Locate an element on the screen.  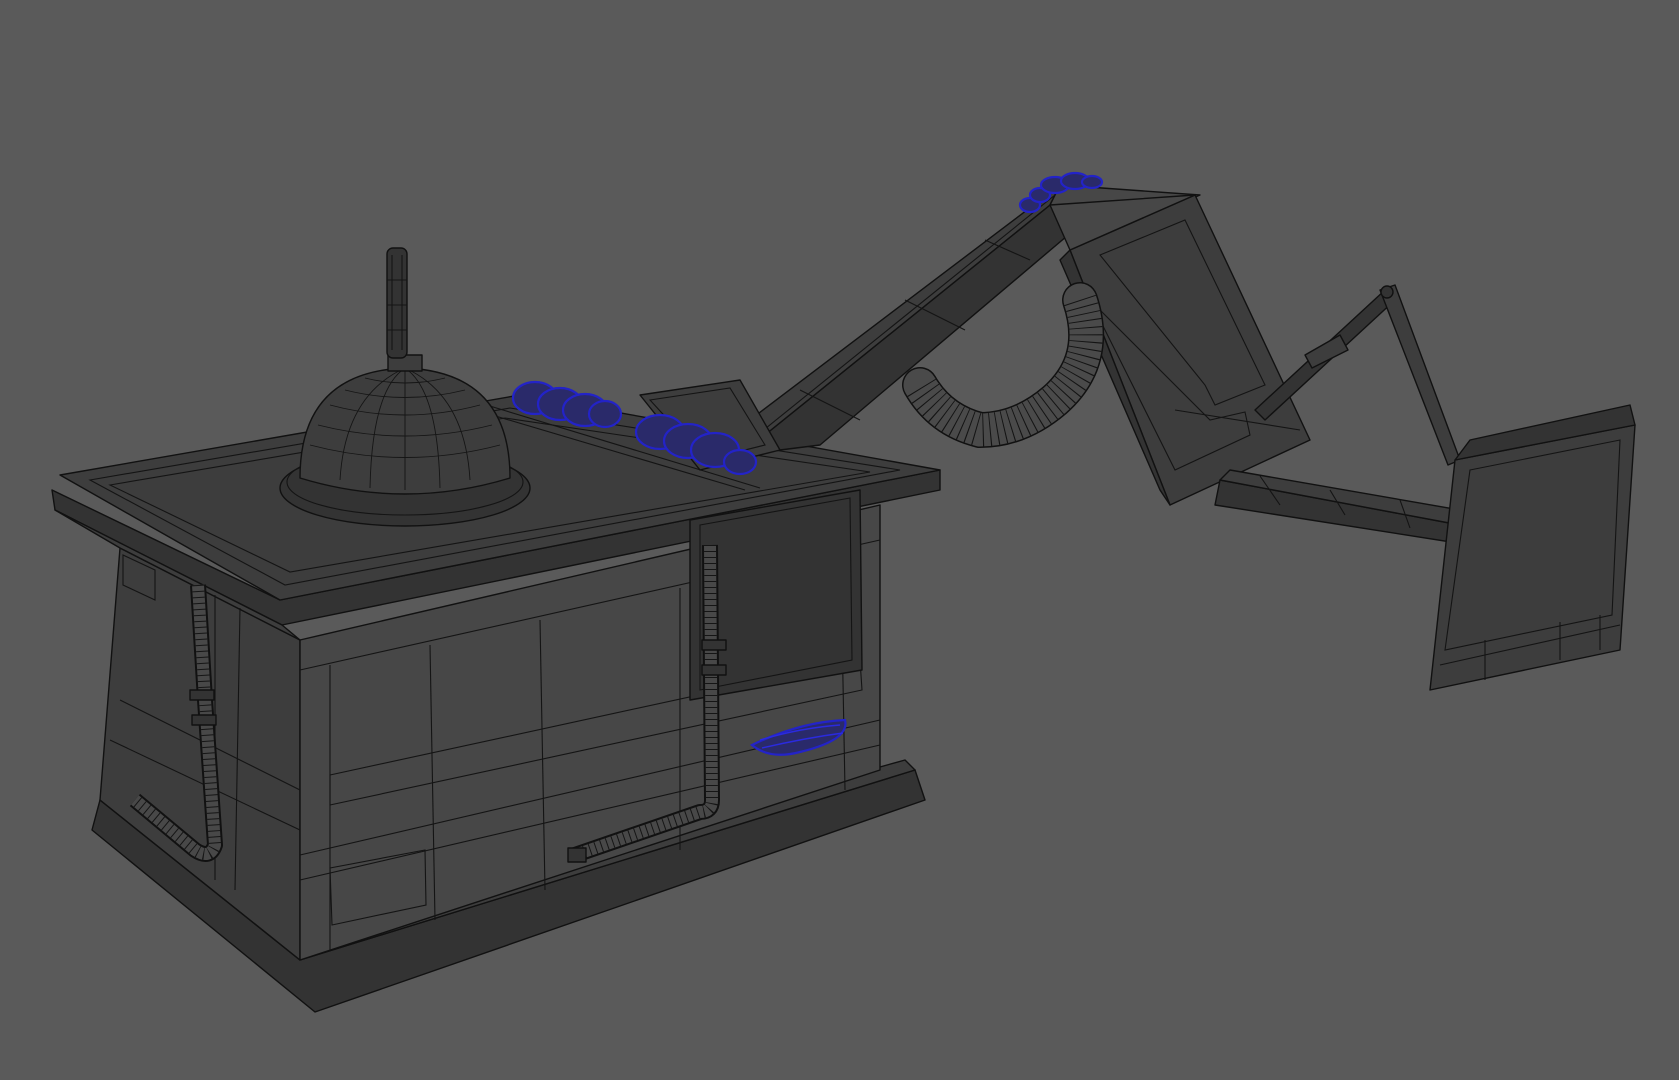
end-panel is located at coordinates (1532, 547).